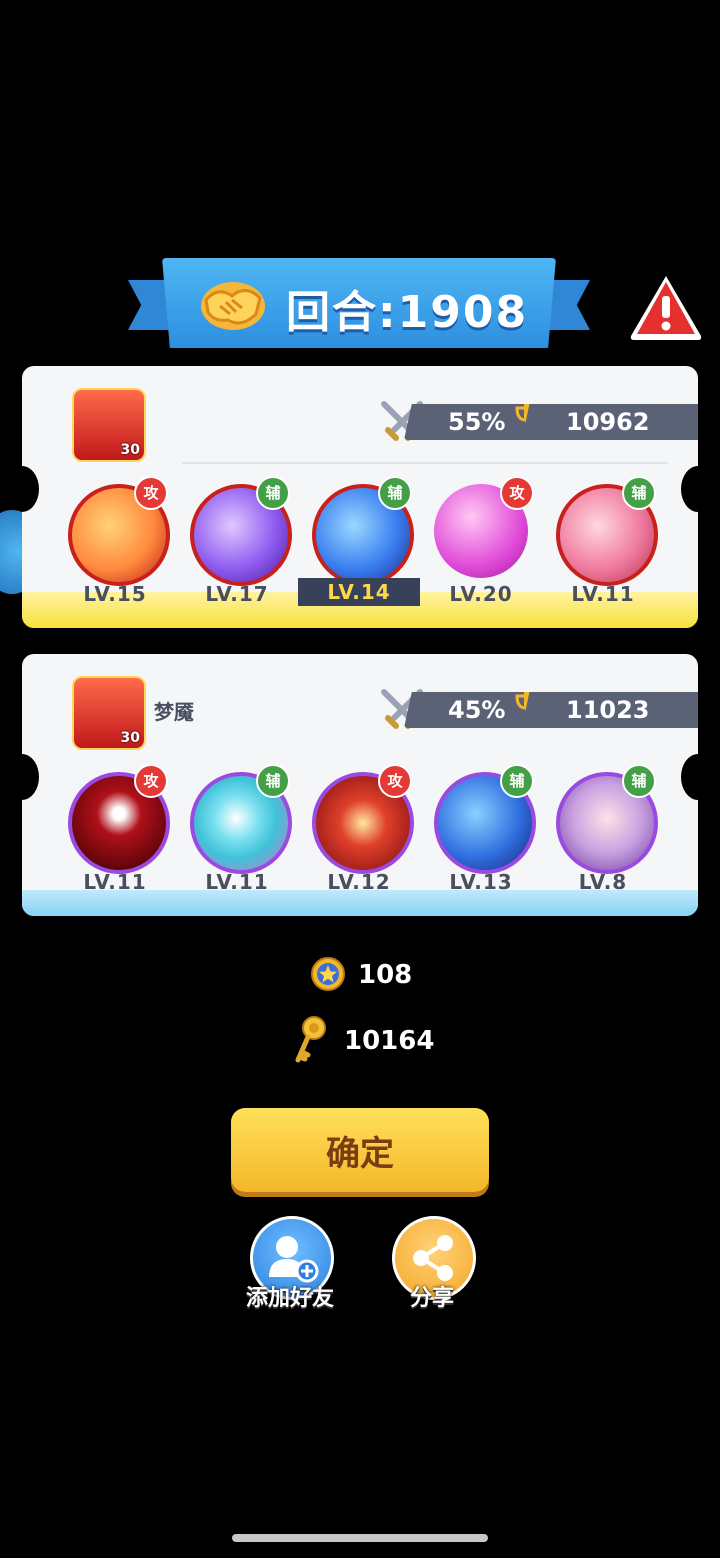  I want to click on round-ribbon: 回合:1908, so click(359, 304).